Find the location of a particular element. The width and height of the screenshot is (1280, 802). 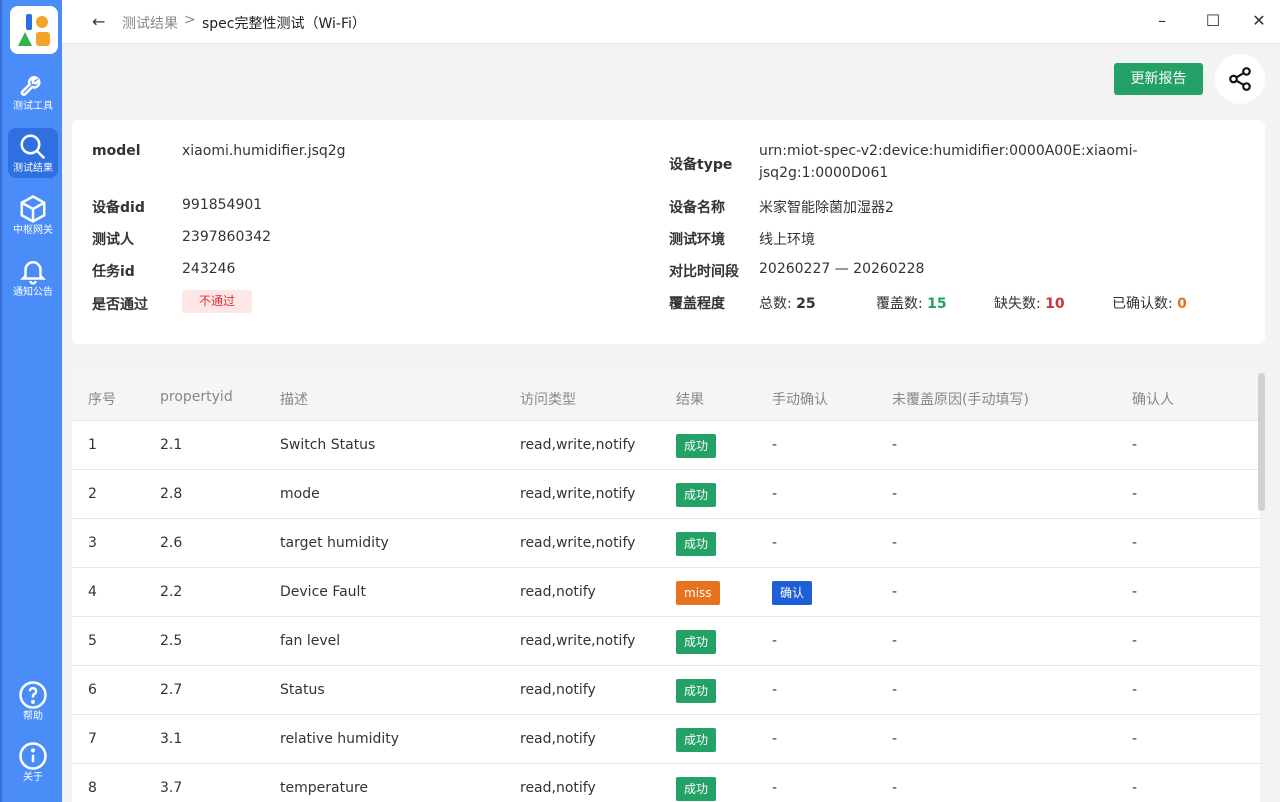

cell-propertyid: 2.7 is located at coordinates (171, 690).